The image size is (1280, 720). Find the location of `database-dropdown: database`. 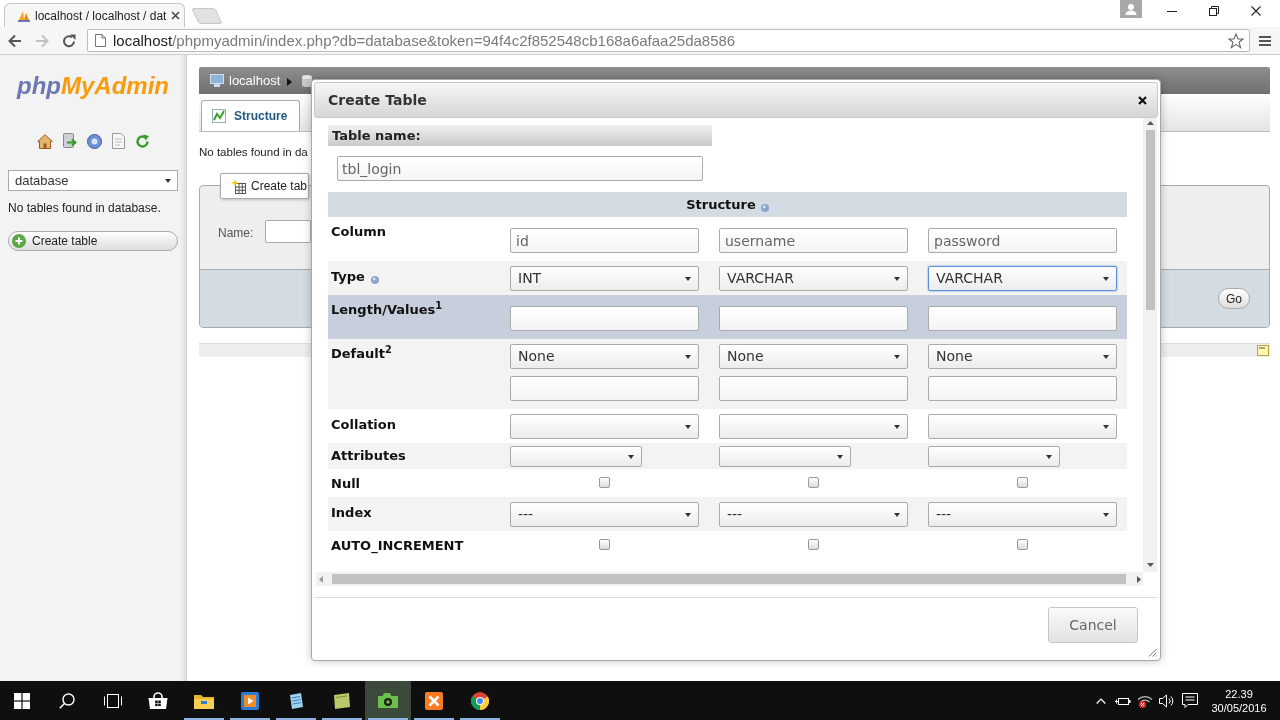

database-dropdown: database is located at coordinates (93, 180).